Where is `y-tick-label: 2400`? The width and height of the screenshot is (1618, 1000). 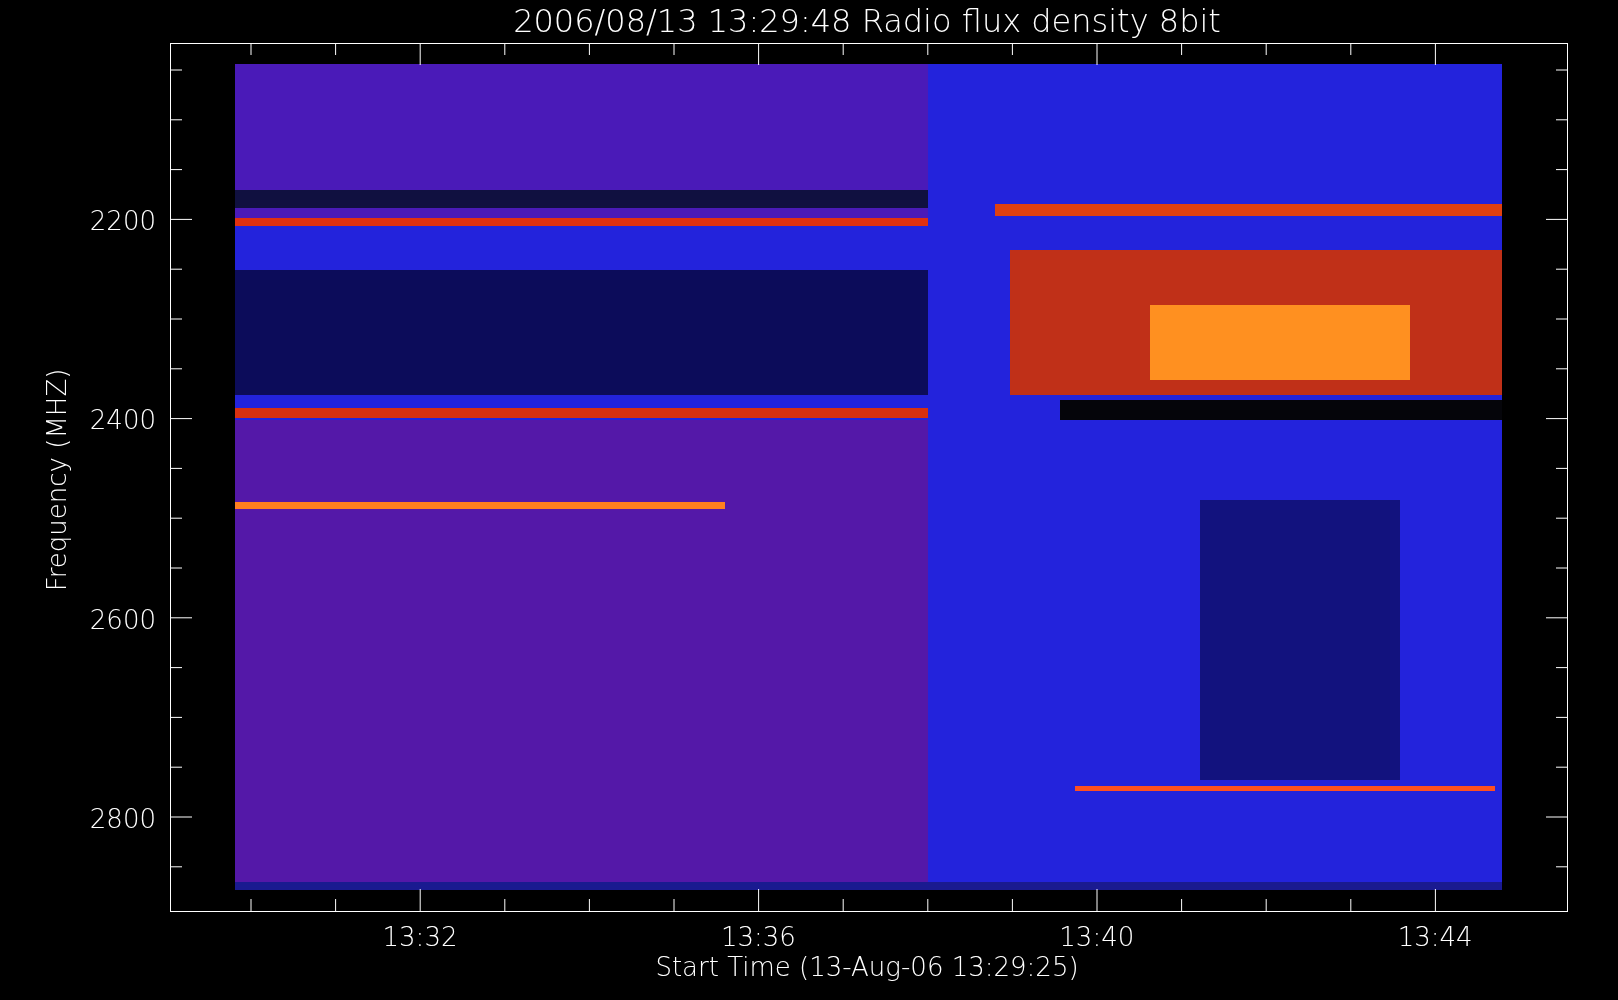
y-tick-label: 2400 is located at coordinates (122, 420).